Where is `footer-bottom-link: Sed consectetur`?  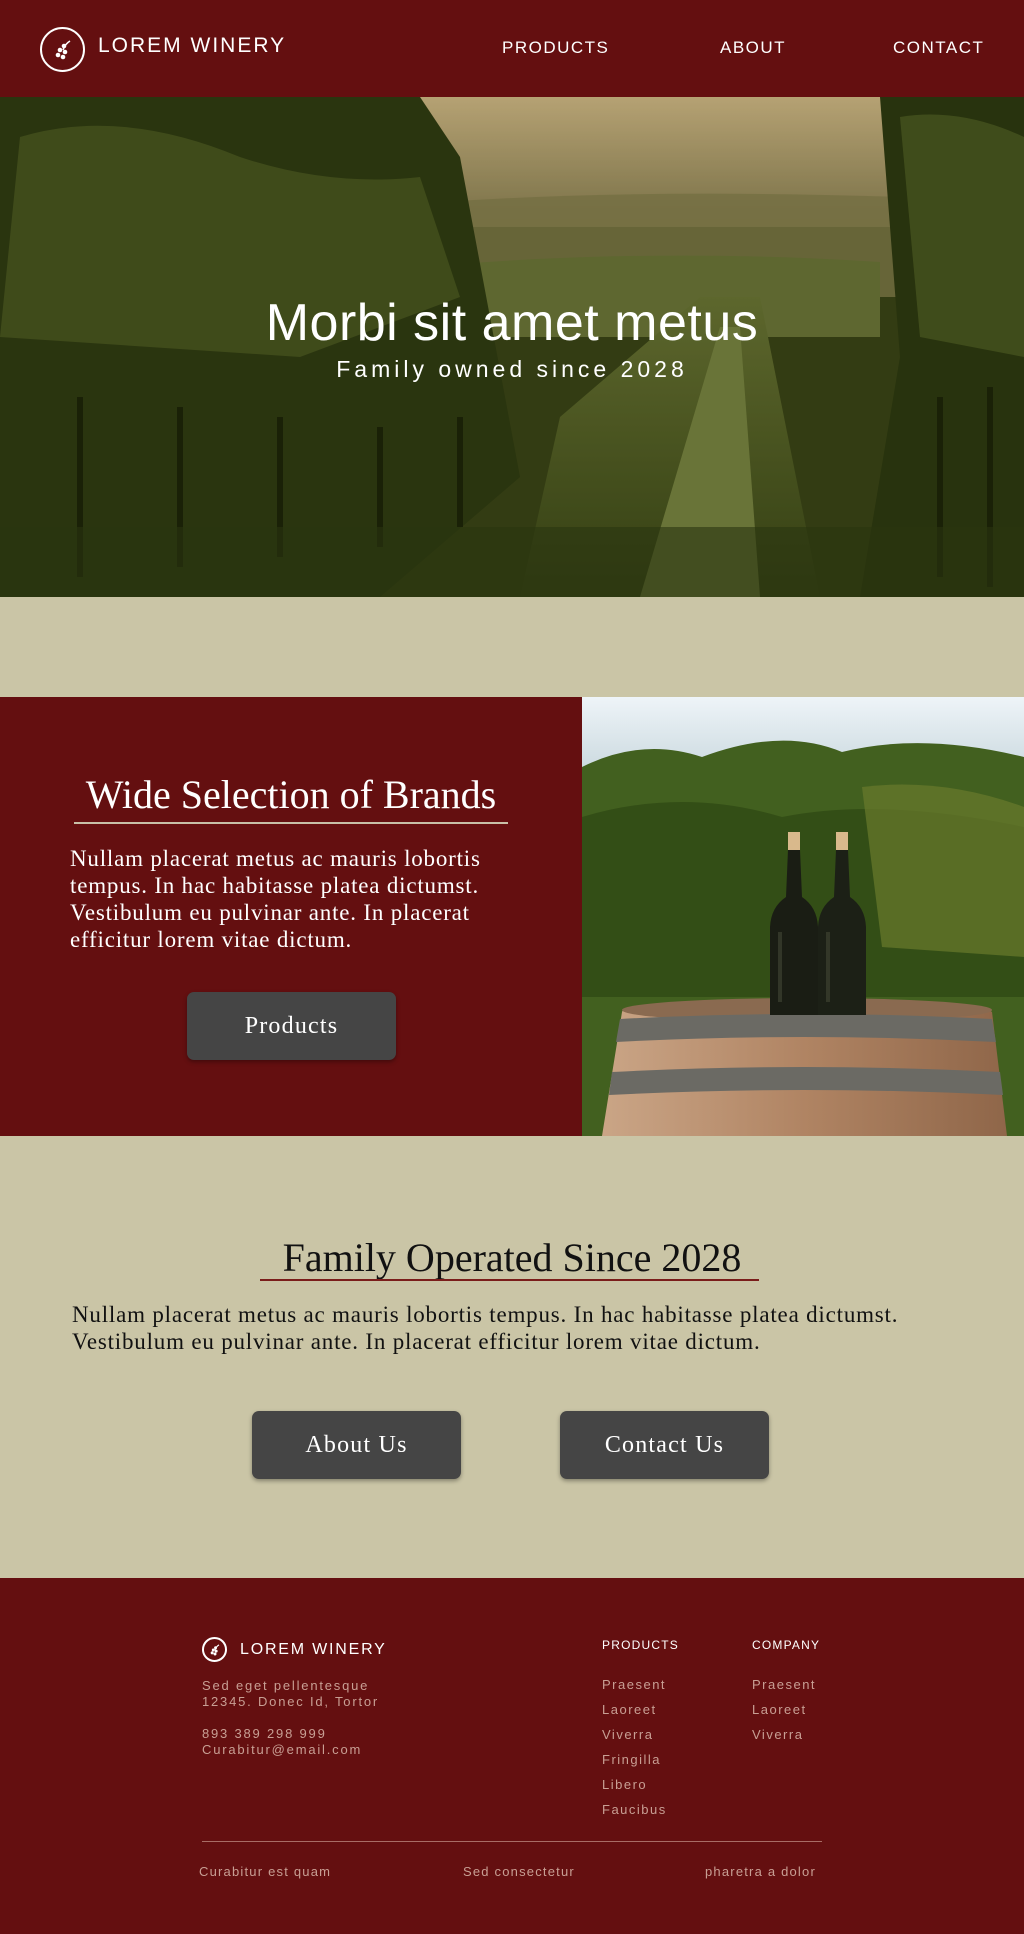 footer-bottom-link: Sed consectetur is located at coordinates (519, 1871).